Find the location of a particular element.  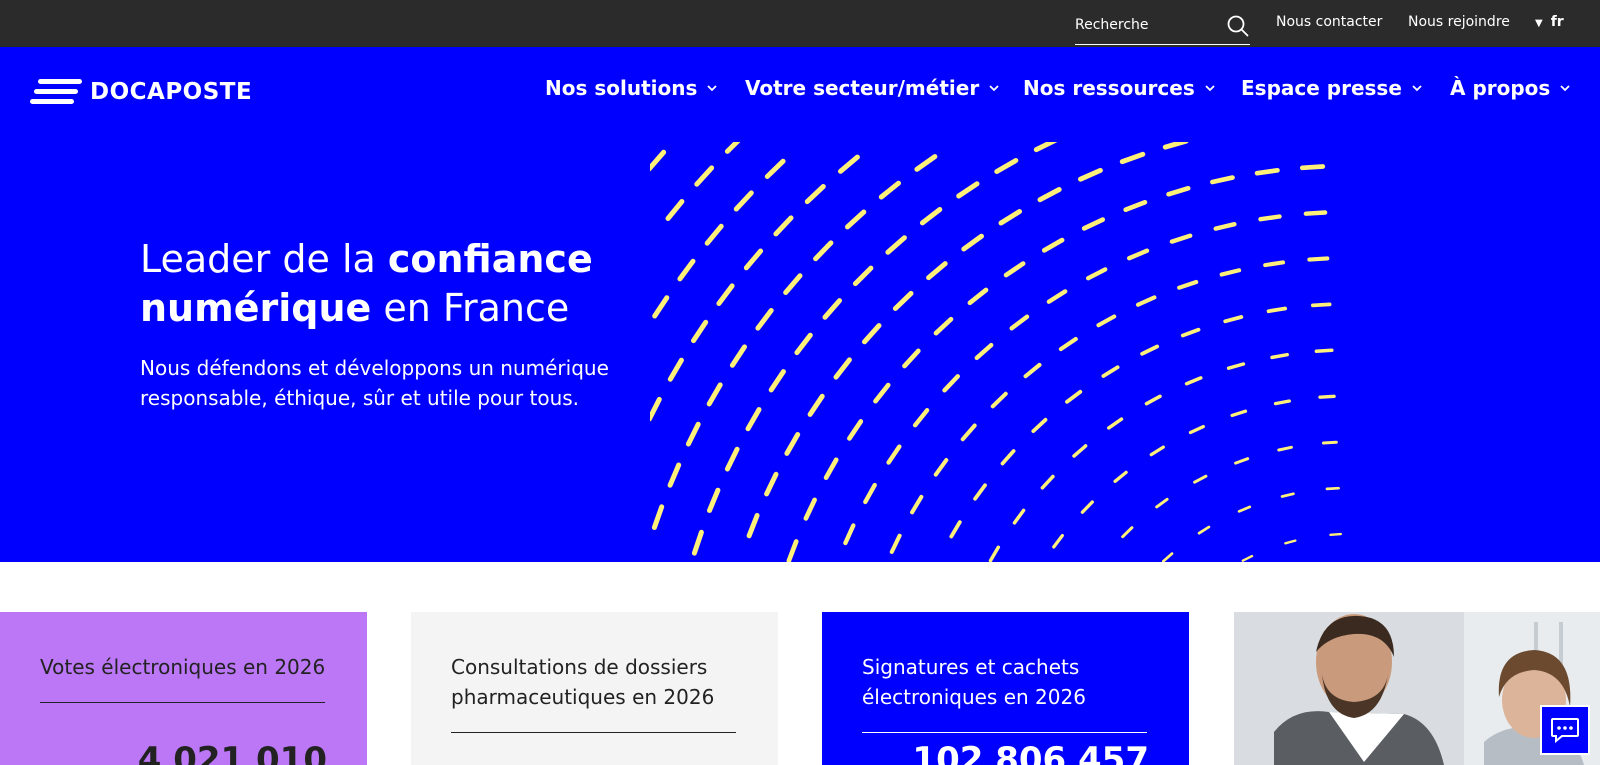

search-input is located at coordinates (1145, 25).